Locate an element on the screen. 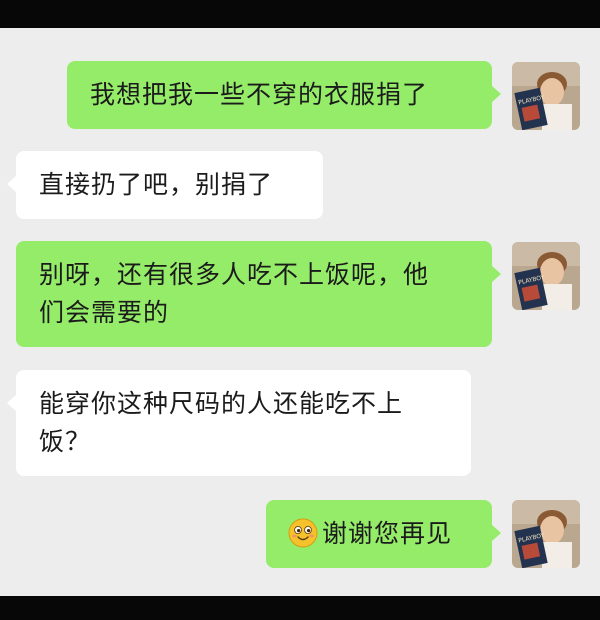 This screenshot has height=620, width=600. sent-message-bubble: 我想把我一些不穿的衣服捐了 is located at coordinates (284, 95).